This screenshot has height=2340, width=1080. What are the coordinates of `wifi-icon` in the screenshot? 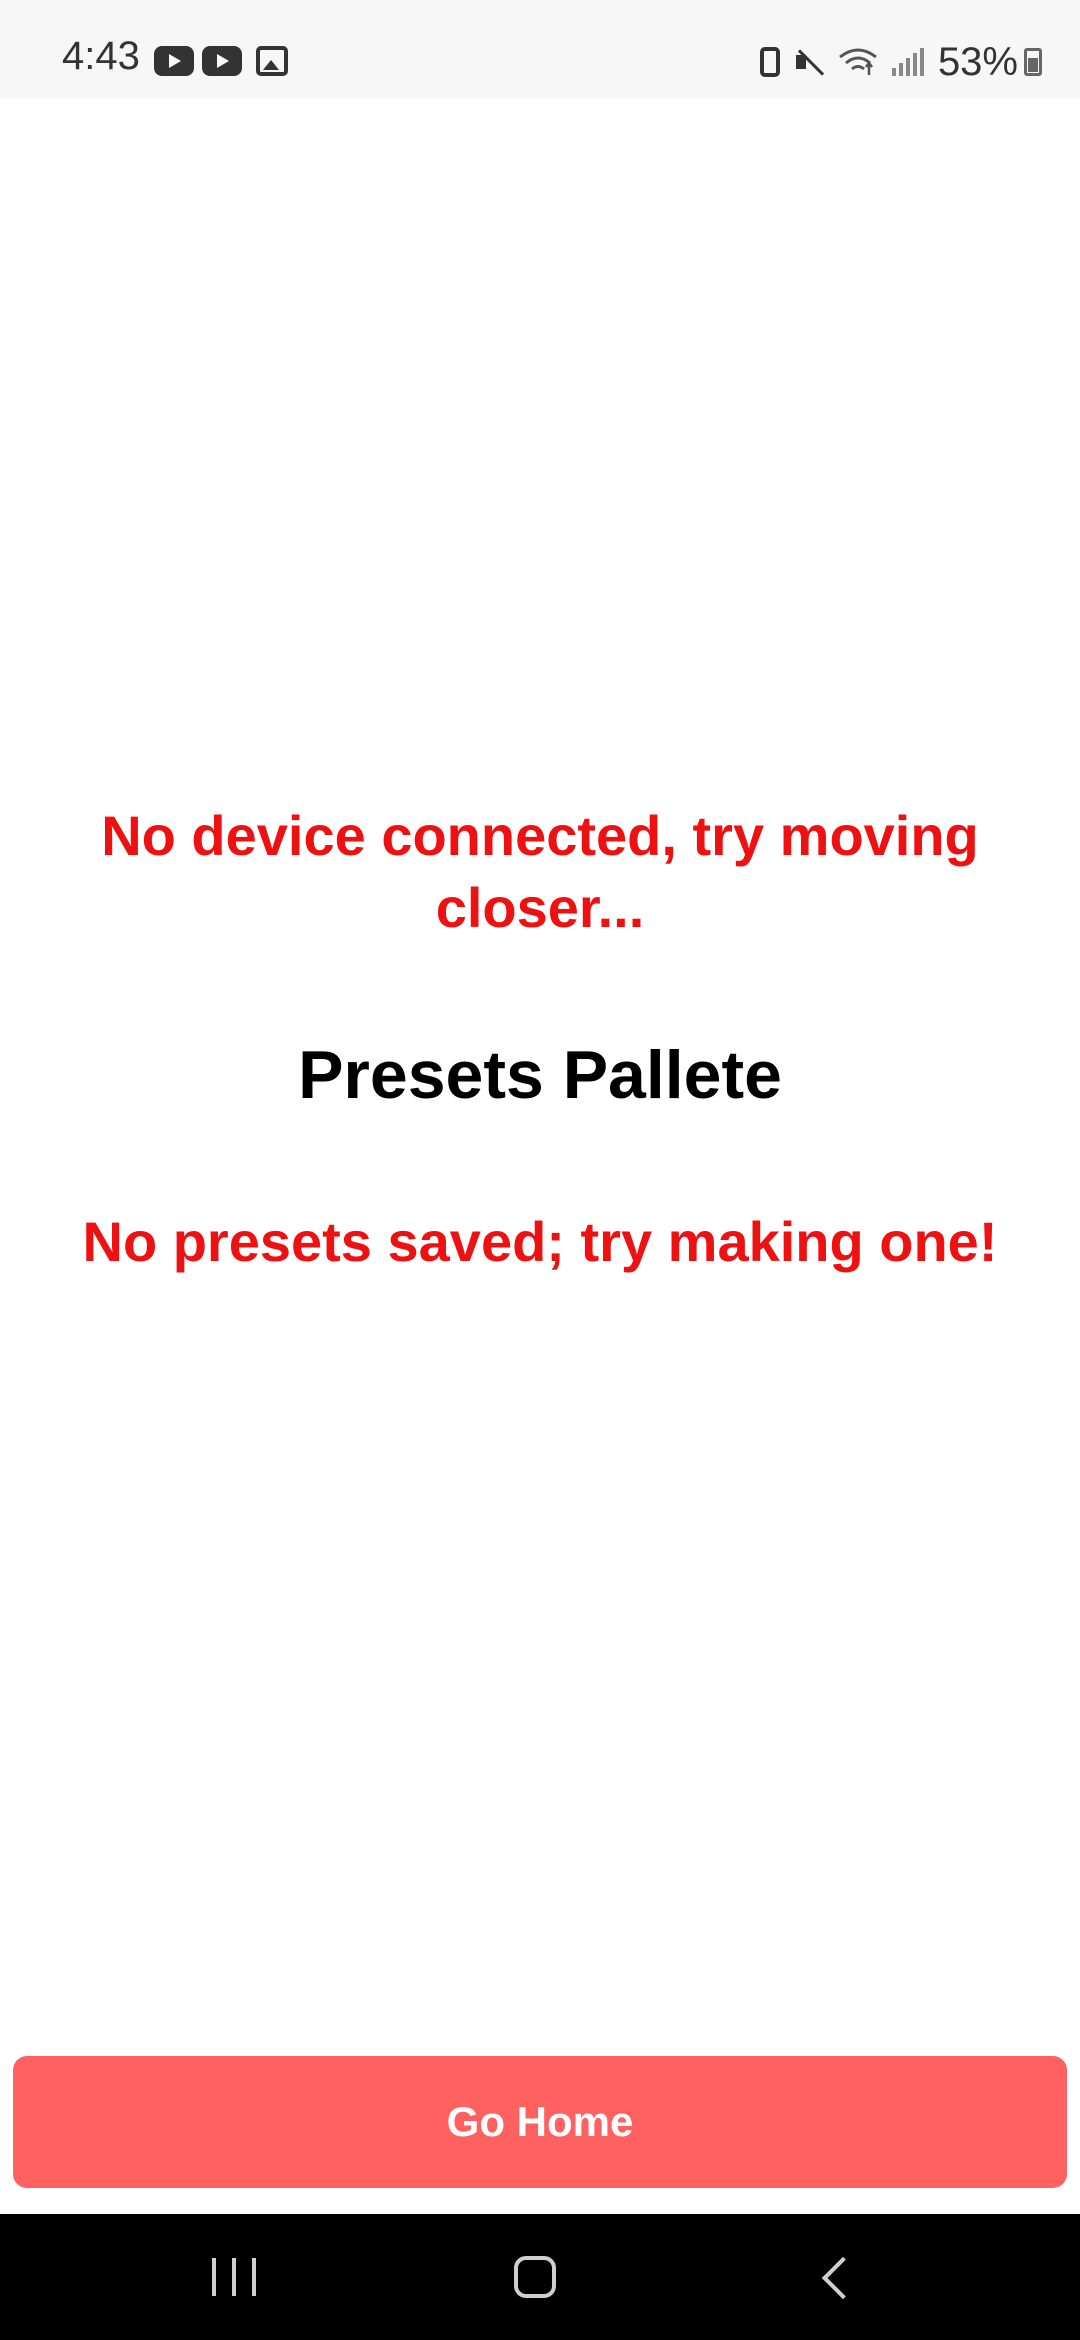 It's located at (858, 62).